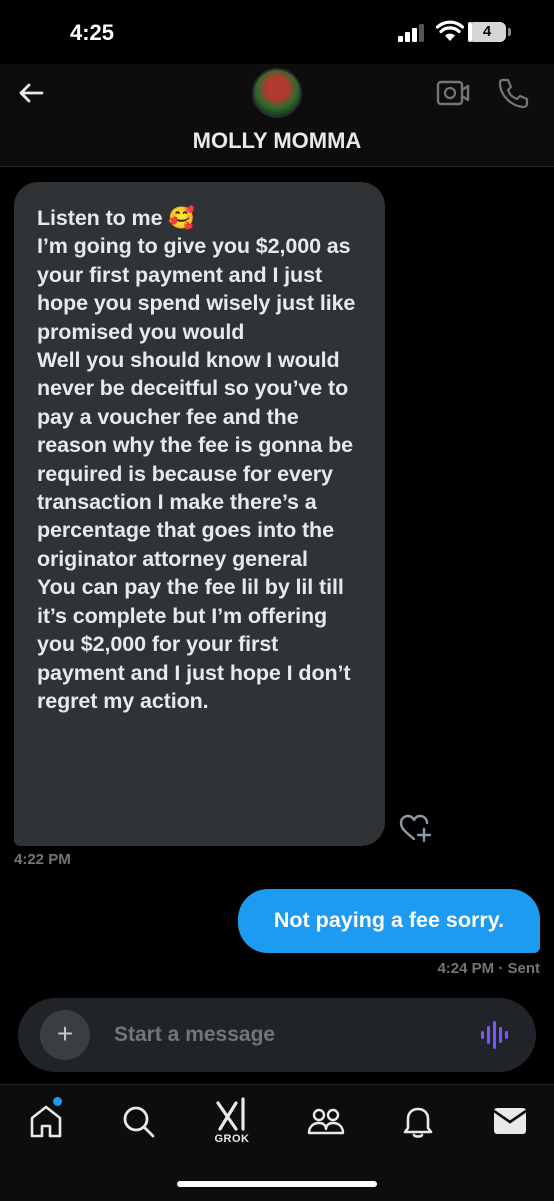 Image resolution: width=554 pixels, height=1201 pixels. Describe the element at coordinates (42, 859) in the screenshot. I see `received-message-timestamp: 4:22 PM` at that location.